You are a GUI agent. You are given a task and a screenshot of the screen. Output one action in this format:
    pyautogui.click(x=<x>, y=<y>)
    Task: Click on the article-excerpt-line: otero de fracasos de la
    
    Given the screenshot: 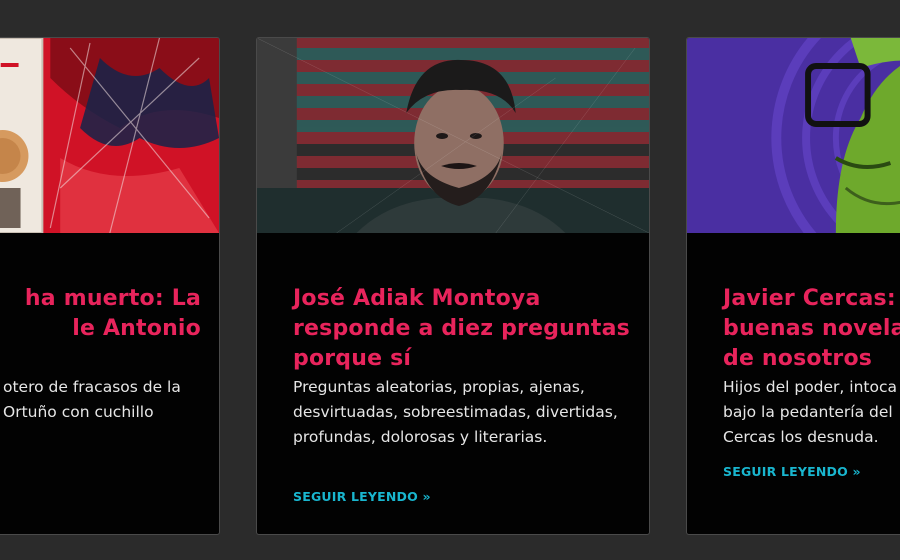 What is the action you would take?
    pyautogui.click(x=92, y=387)
    